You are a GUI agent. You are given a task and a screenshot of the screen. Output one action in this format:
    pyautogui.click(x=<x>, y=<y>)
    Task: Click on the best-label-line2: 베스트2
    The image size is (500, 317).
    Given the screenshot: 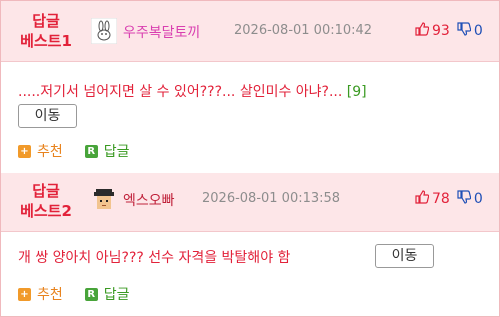 What is the action you would take?
    pyautogui.click(x=46, y=211)
    